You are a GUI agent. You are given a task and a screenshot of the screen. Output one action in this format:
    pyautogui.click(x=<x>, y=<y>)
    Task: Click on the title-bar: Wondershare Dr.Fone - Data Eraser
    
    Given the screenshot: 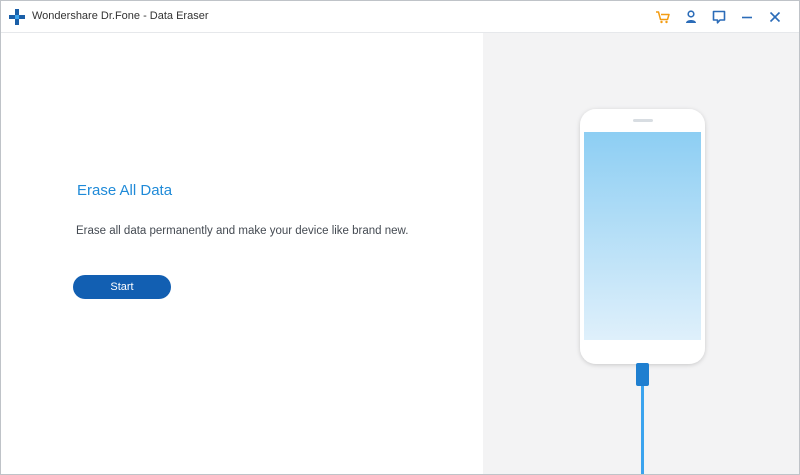 What is the action you would take?
    pyautogui.click(x=400, y=17)
    